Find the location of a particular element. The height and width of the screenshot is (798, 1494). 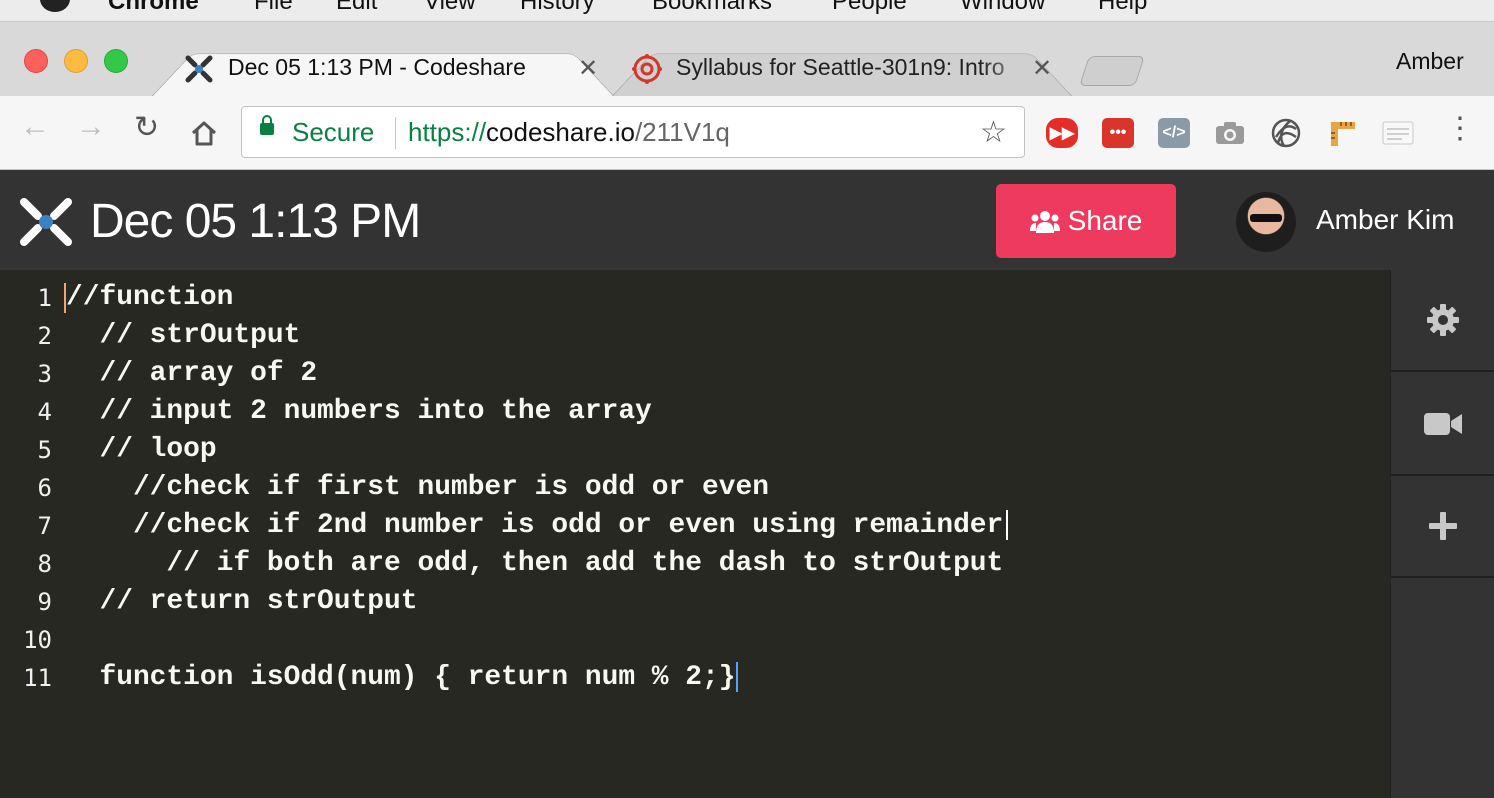

code-line: //check if first number is odd or even is located at coordinates (417, 487).